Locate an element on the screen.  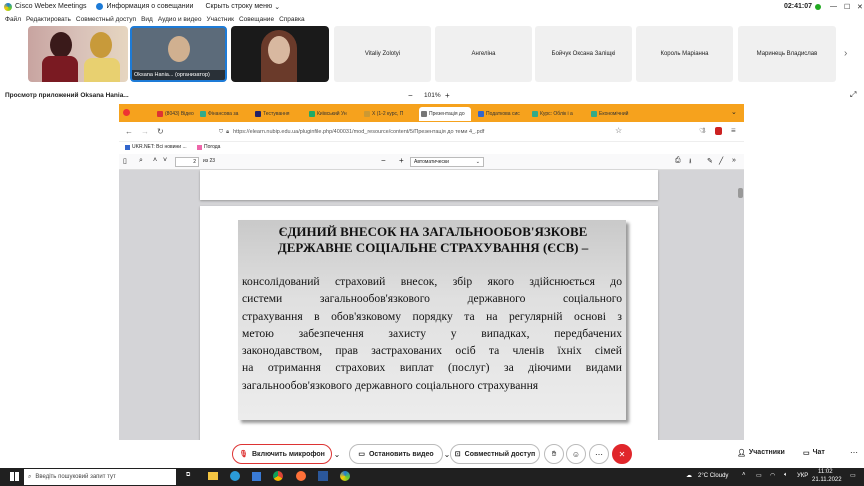
tab-accounting: Курс: Облік і а is located at coordinates (559, 114).